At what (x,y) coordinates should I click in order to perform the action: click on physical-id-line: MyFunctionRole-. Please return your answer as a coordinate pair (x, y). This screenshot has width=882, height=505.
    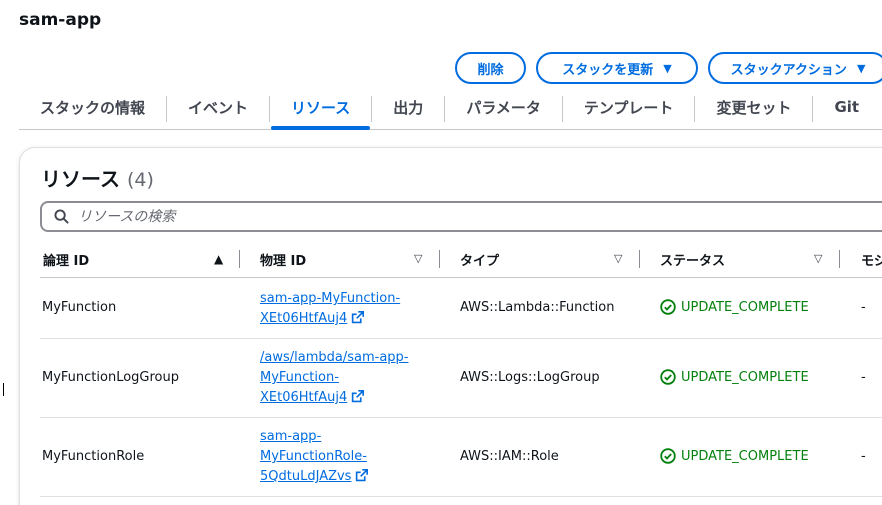
    Looking at the image, I should click on (314, 457).